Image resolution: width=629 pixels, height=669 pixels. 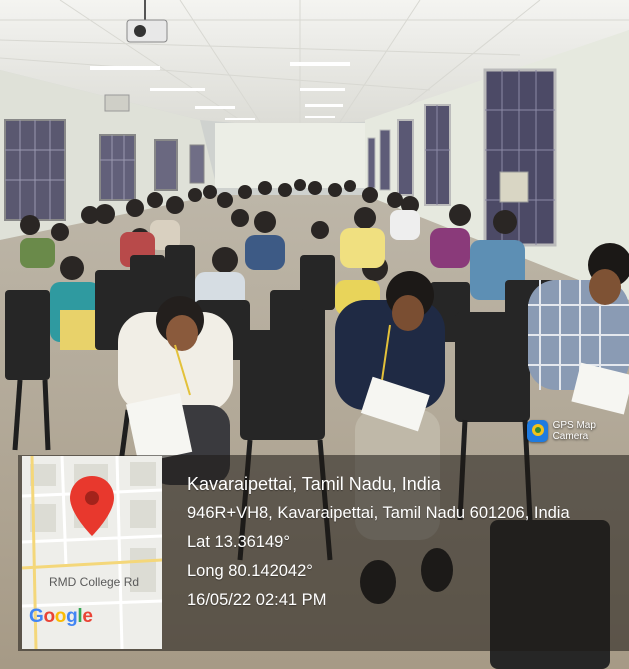 I want to click on map-road-label: RMD College Rd, so click(x=94, y=582).